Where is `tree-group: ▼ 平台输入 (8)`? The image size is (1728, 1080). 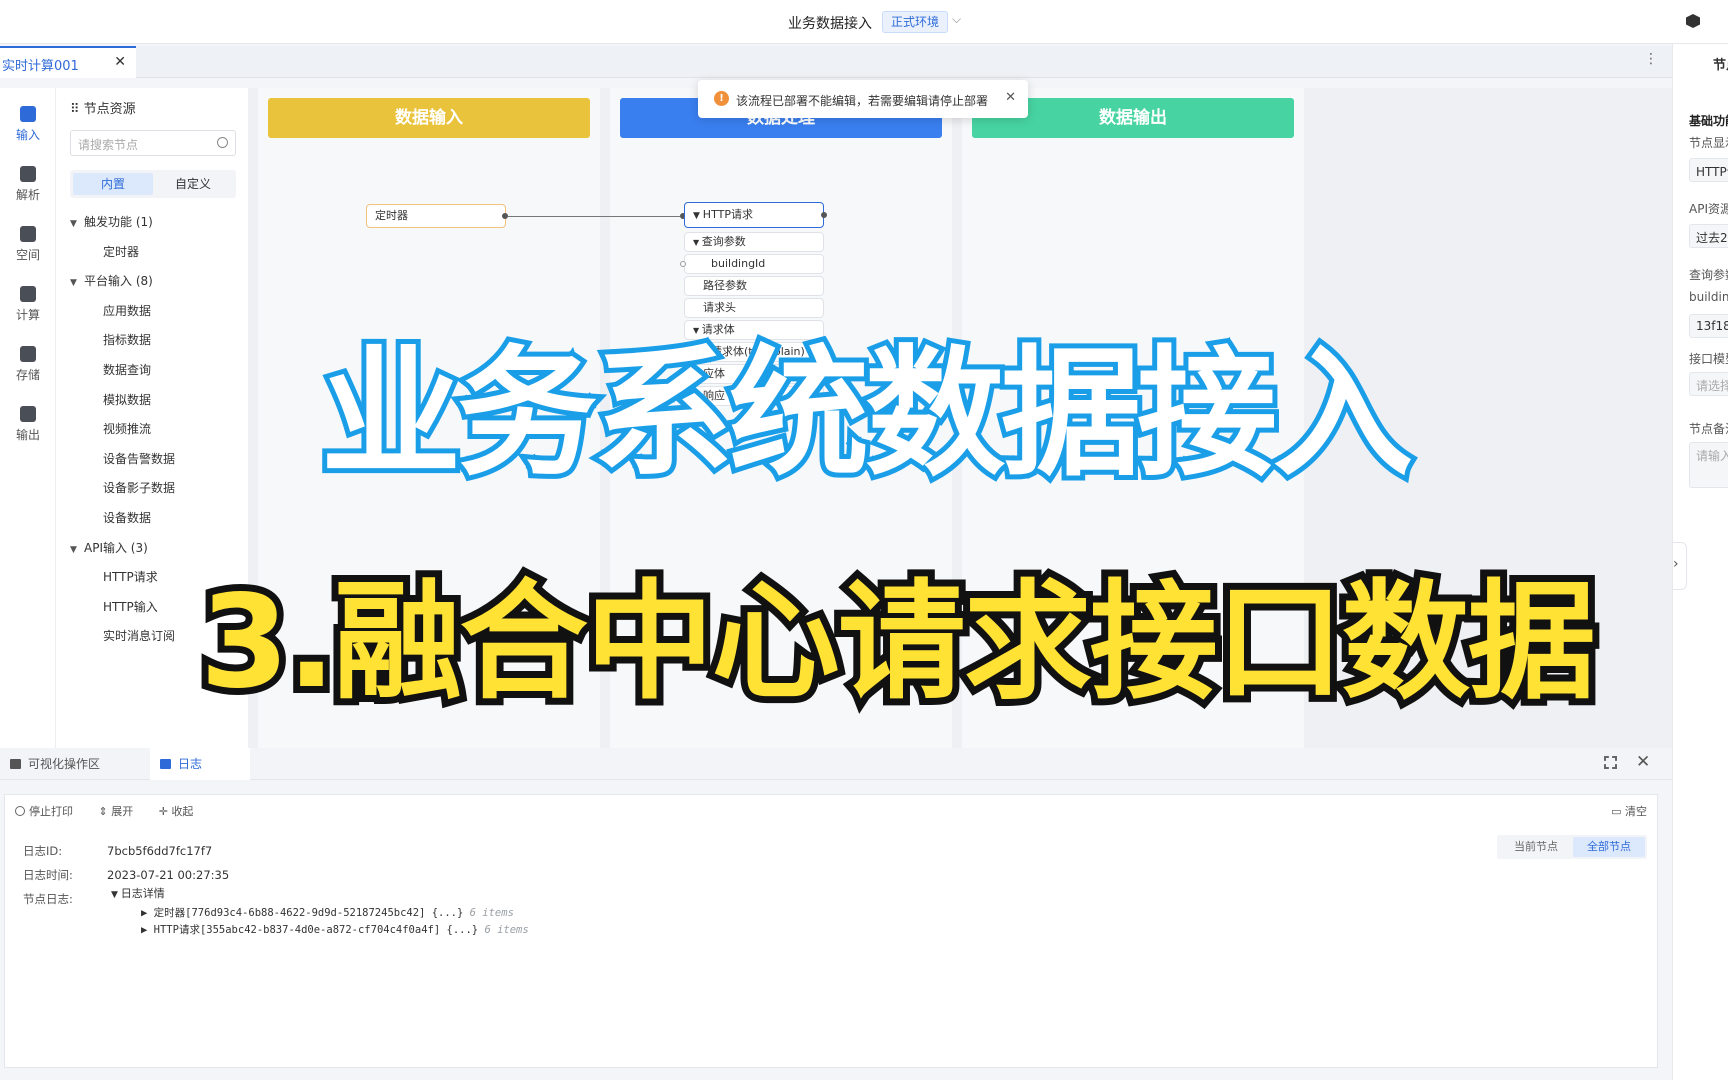 tree-group: ▼ 平台输入 (8) is located at coordinates (155, 282).